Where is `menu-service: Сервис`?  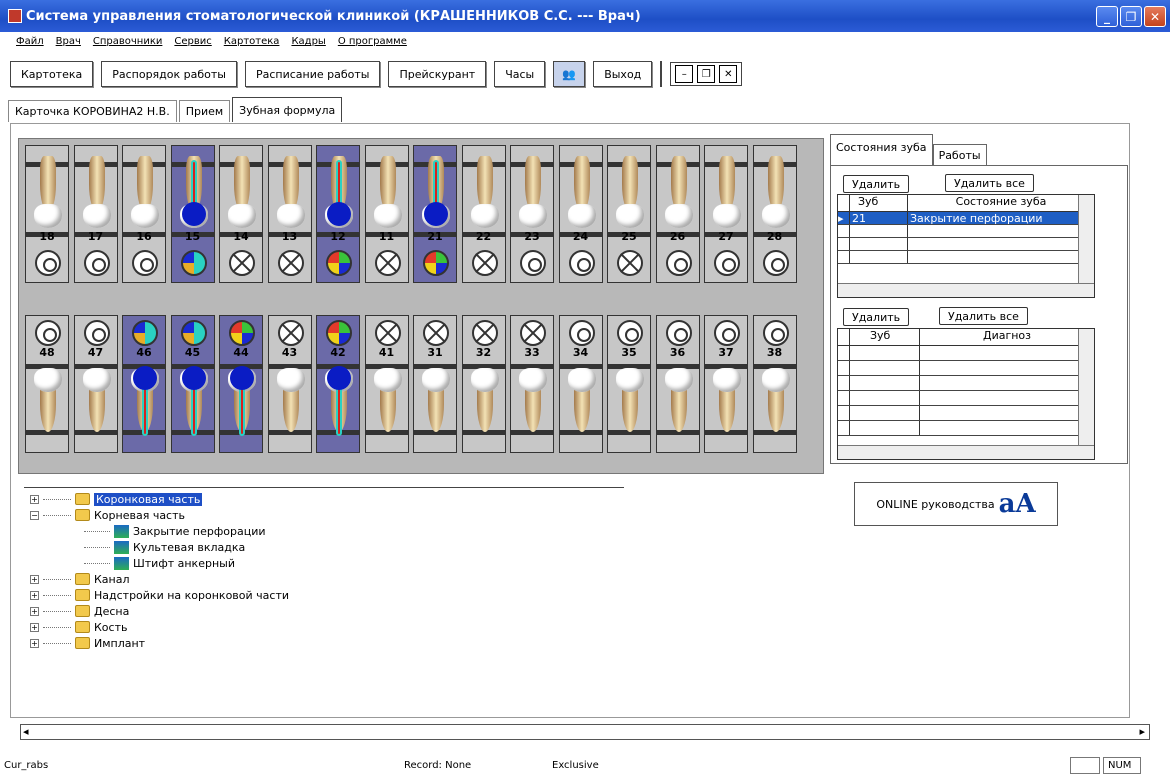
menu-service: Сервис is located at coordinates (192, 45).